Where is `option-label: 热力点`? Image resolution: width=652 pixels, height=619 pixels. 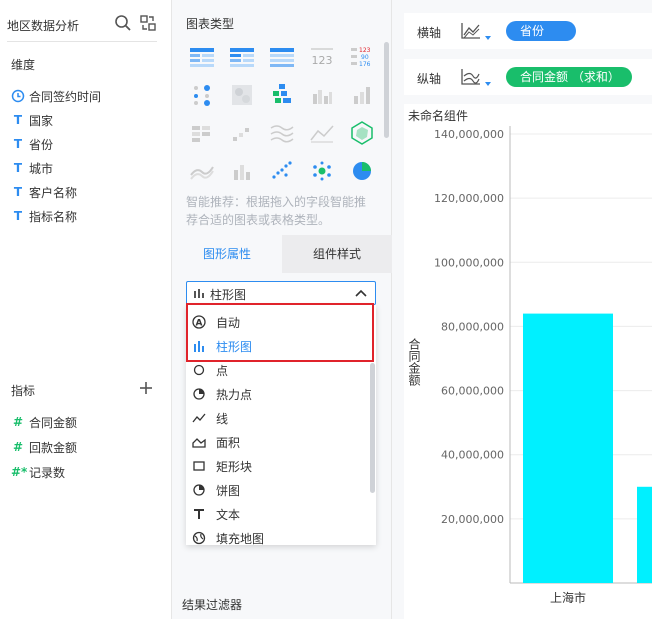
option-label: 热力点 is located at coordinates (234, 394).